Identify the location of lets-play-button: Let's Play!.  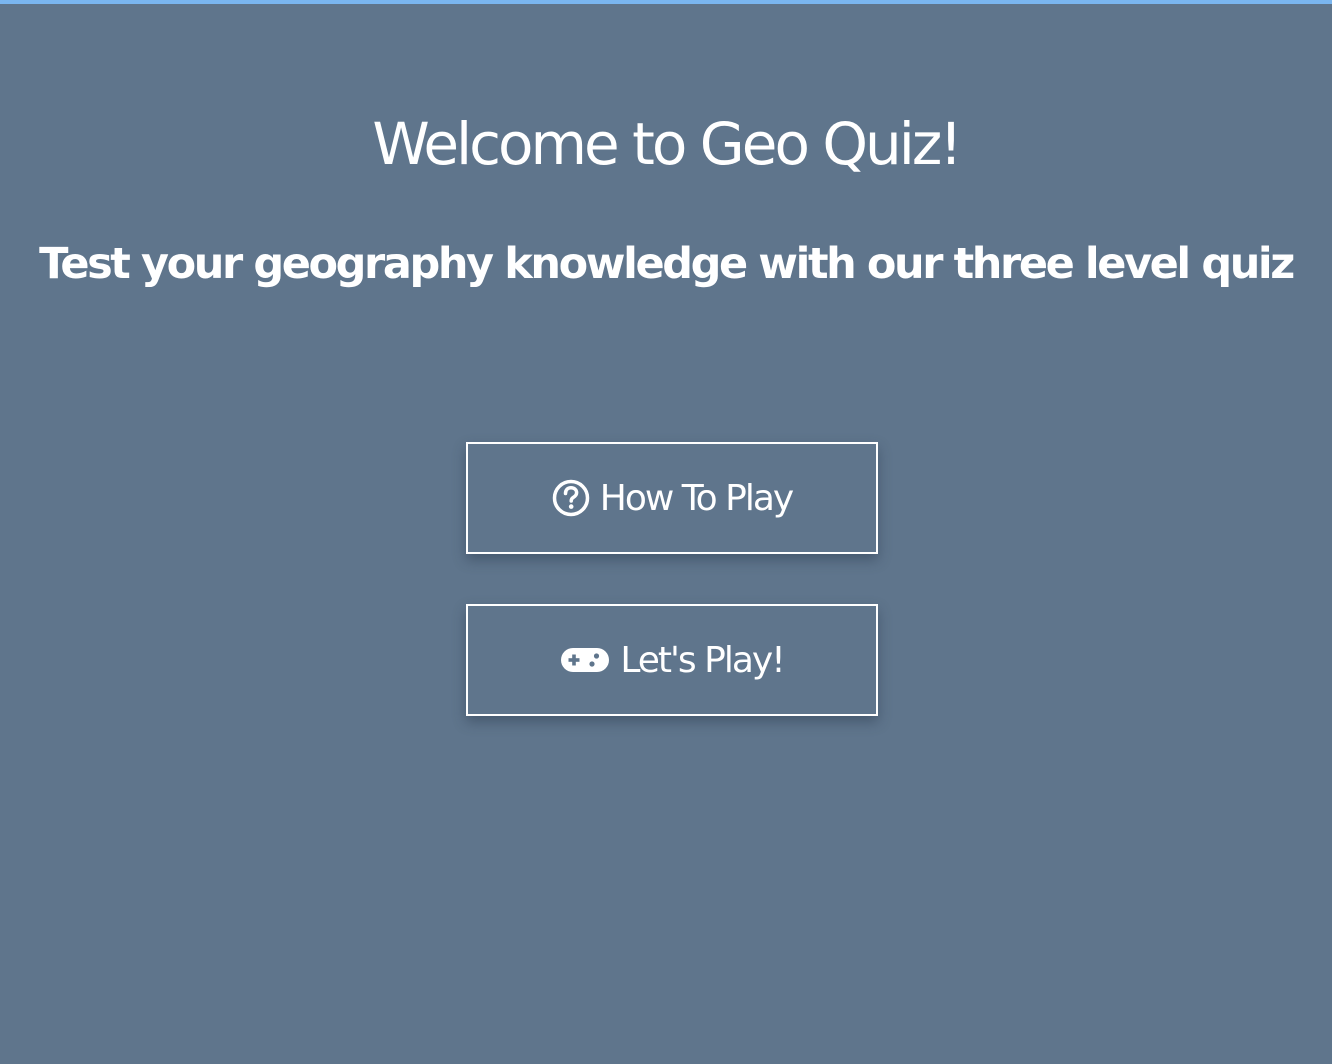
(672, 660).